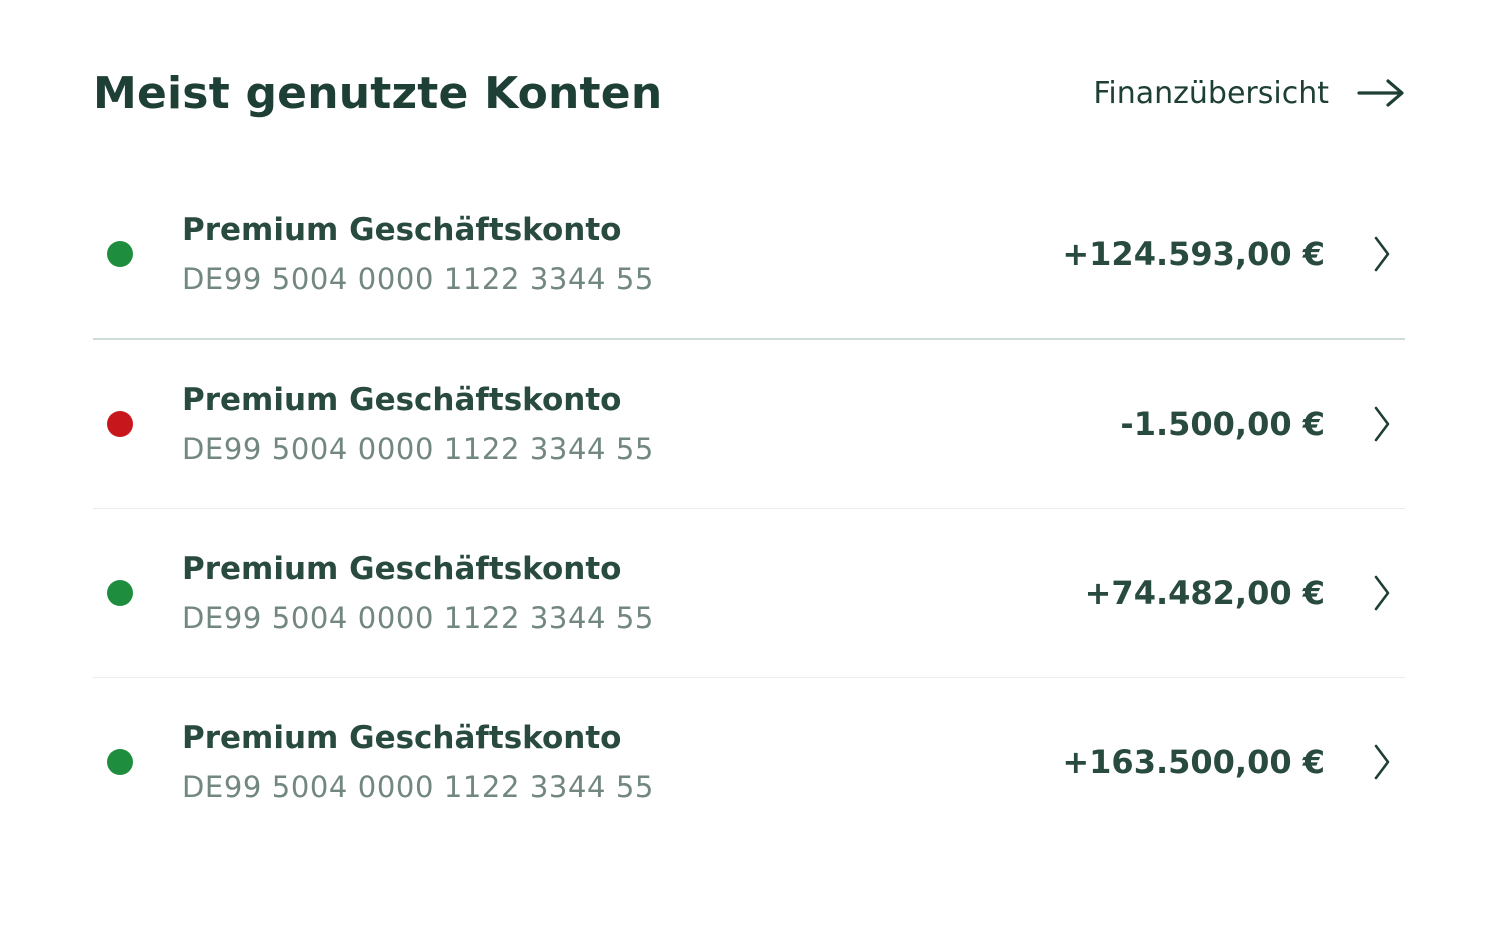 This screenshot has height=946, width=1492. What do you see at coordinates (1204, 593) in the screenshot?
I see `account-balance: +74.482,00 €` at bounding box center [1204, 593].